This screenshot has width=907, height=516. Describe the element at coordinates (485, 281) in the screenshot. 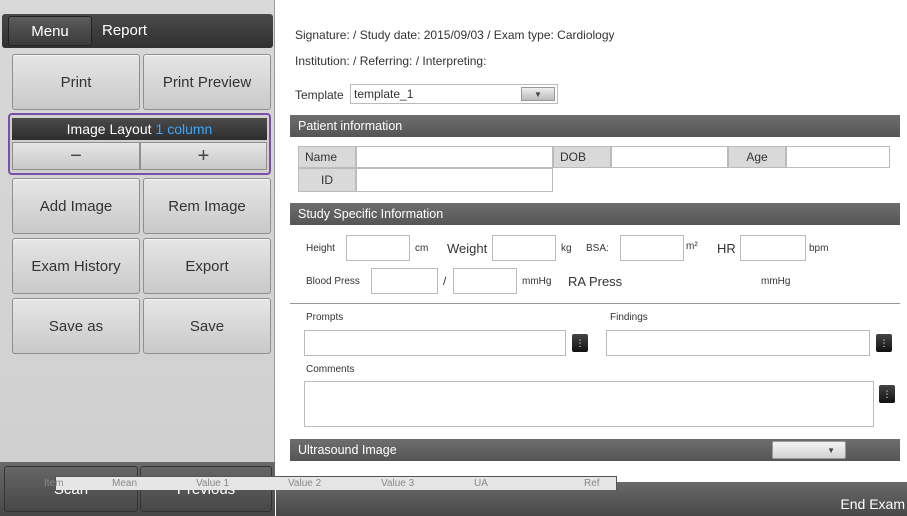

I see `bp-diastolic-field` at that location.